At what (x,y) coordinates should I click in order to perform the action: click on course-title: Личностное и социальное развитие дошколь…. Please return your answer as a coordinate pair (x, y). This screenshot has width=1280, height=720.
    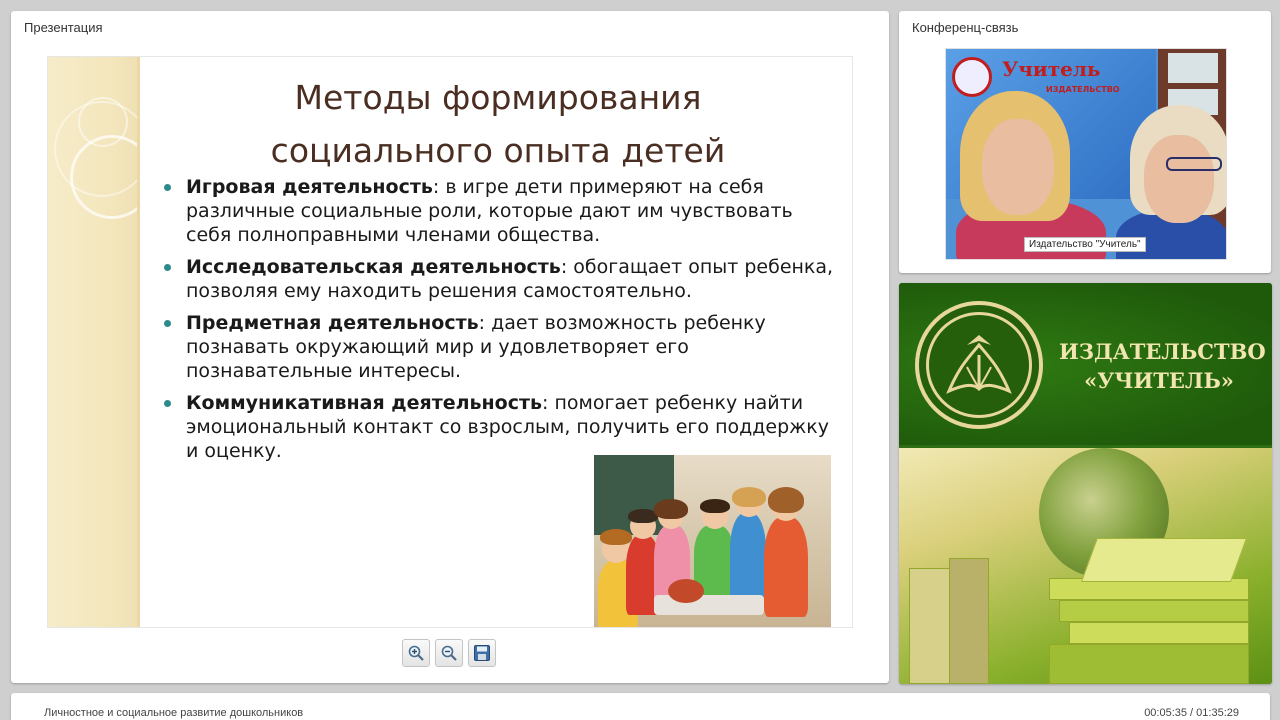
    Looking at the image, I should click on (174, 713).